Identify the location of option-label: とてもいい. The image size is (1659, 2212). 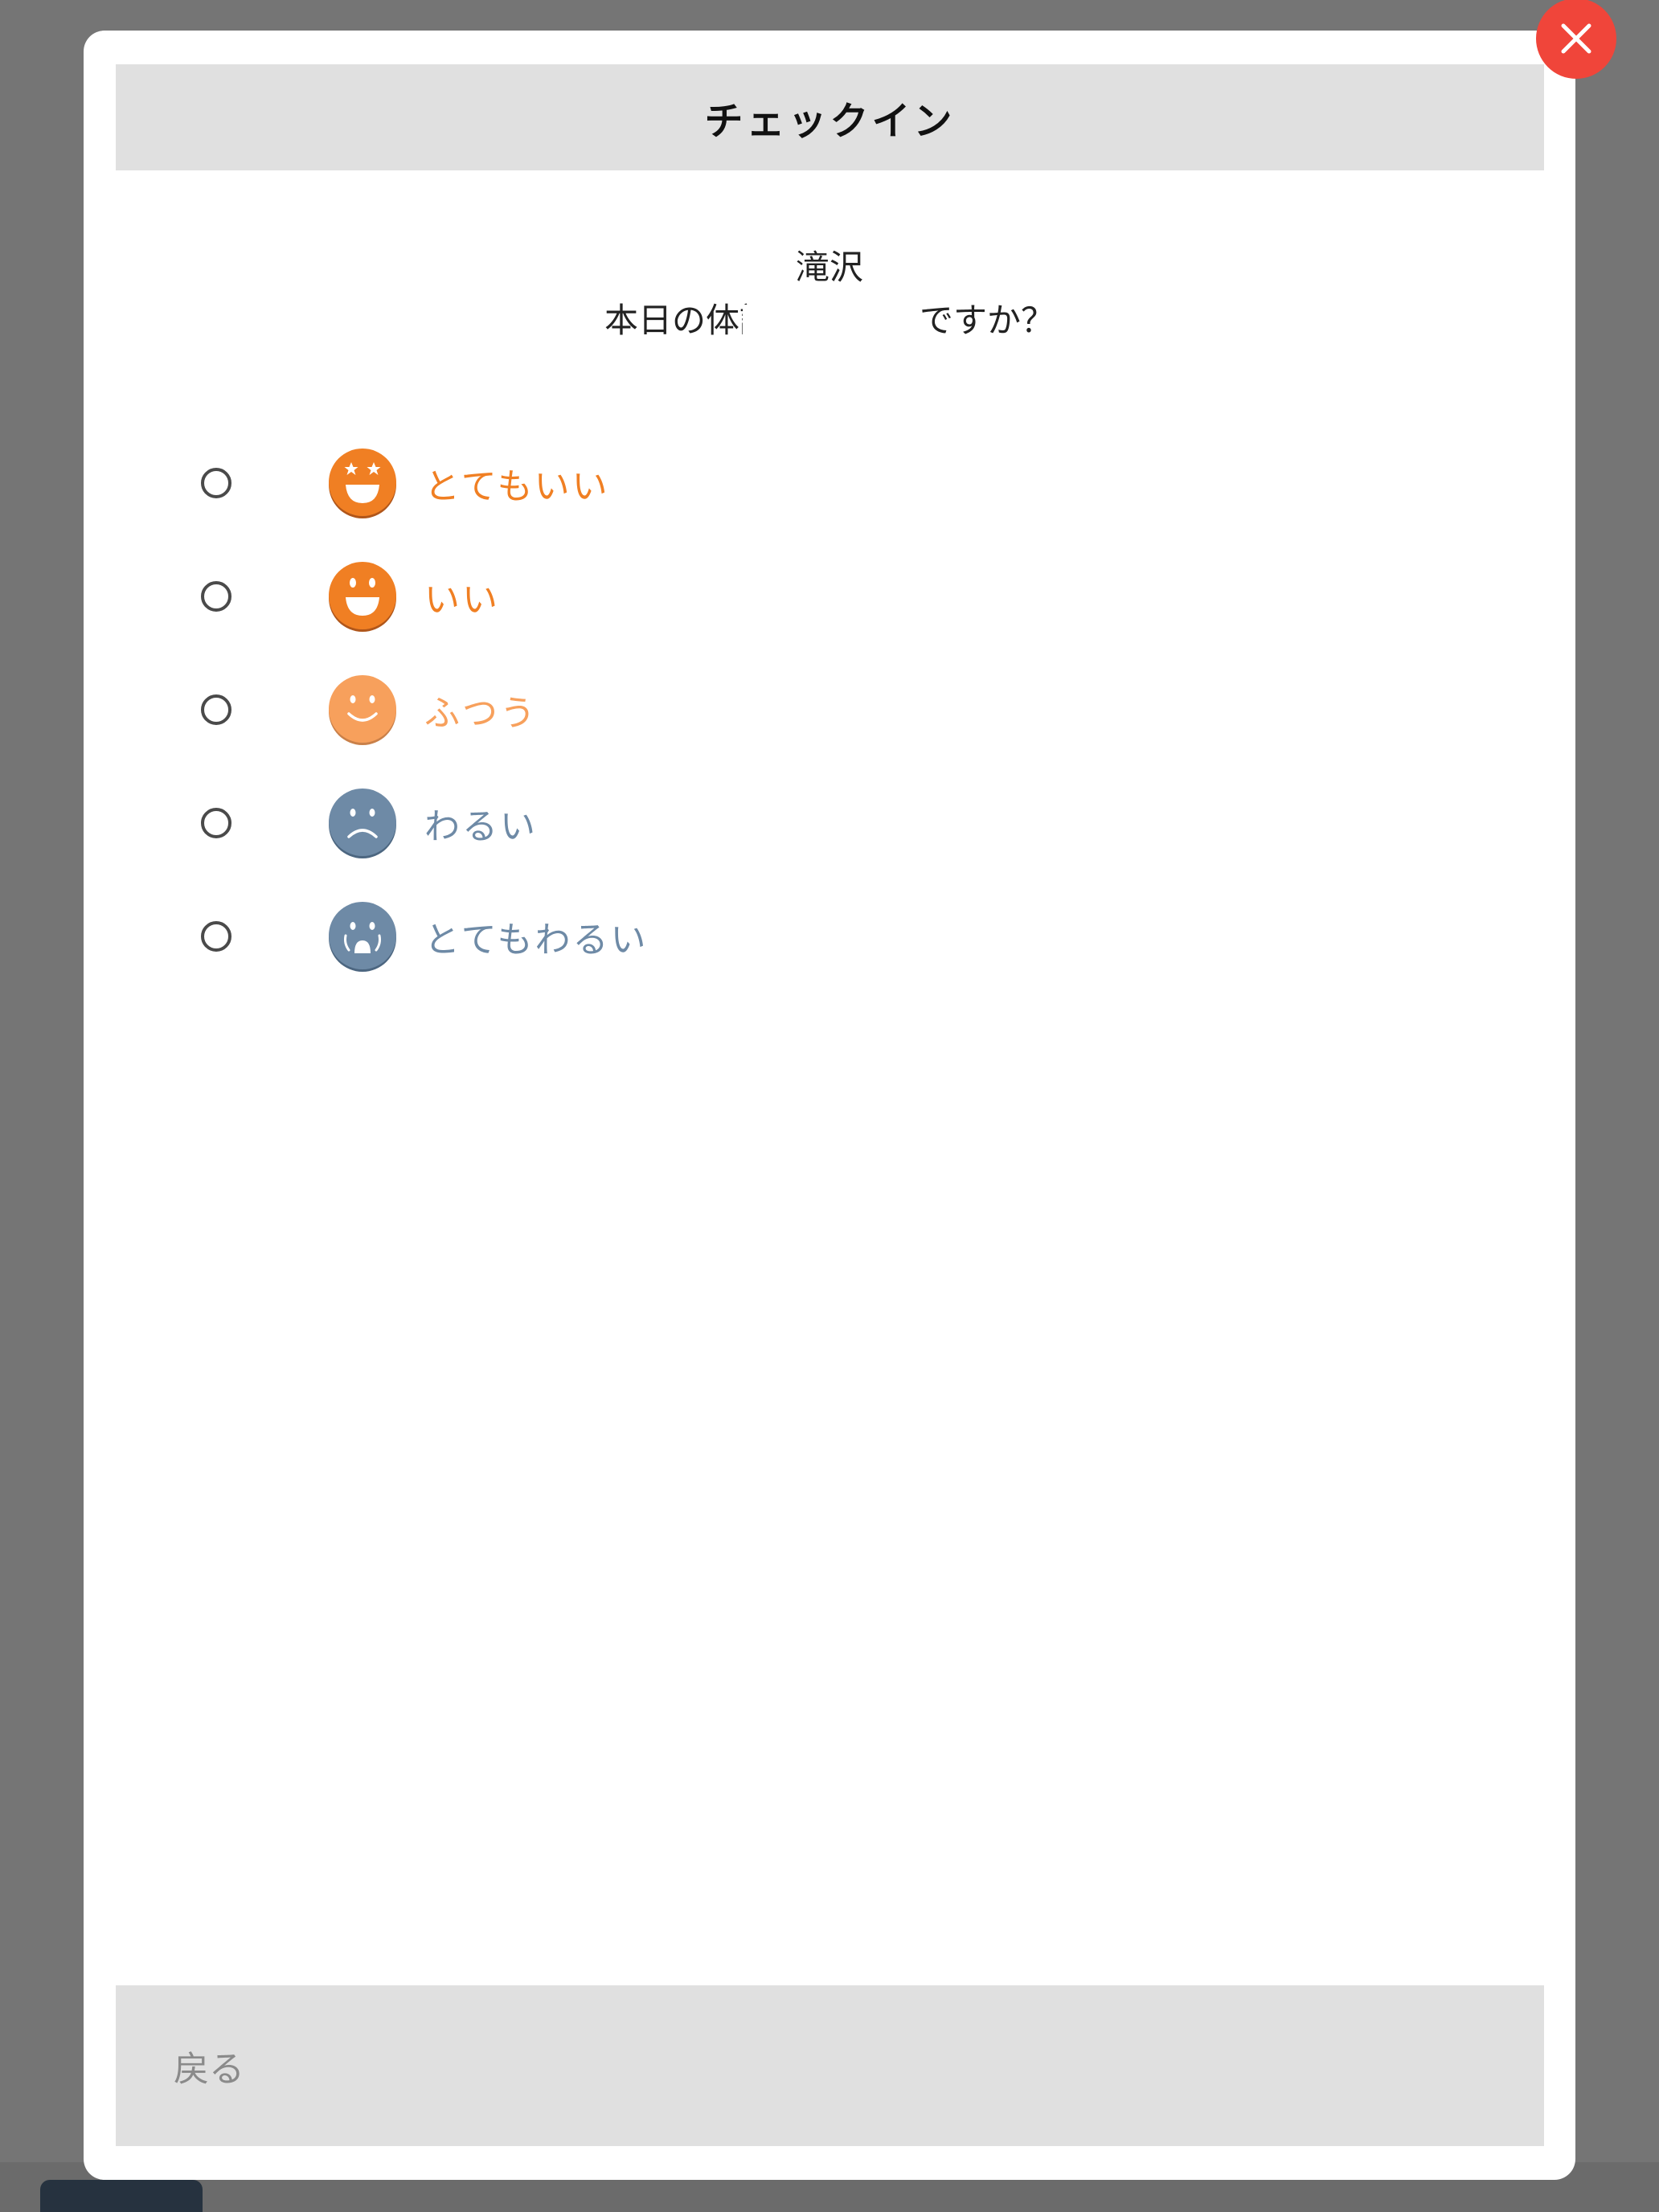
(517, 486).